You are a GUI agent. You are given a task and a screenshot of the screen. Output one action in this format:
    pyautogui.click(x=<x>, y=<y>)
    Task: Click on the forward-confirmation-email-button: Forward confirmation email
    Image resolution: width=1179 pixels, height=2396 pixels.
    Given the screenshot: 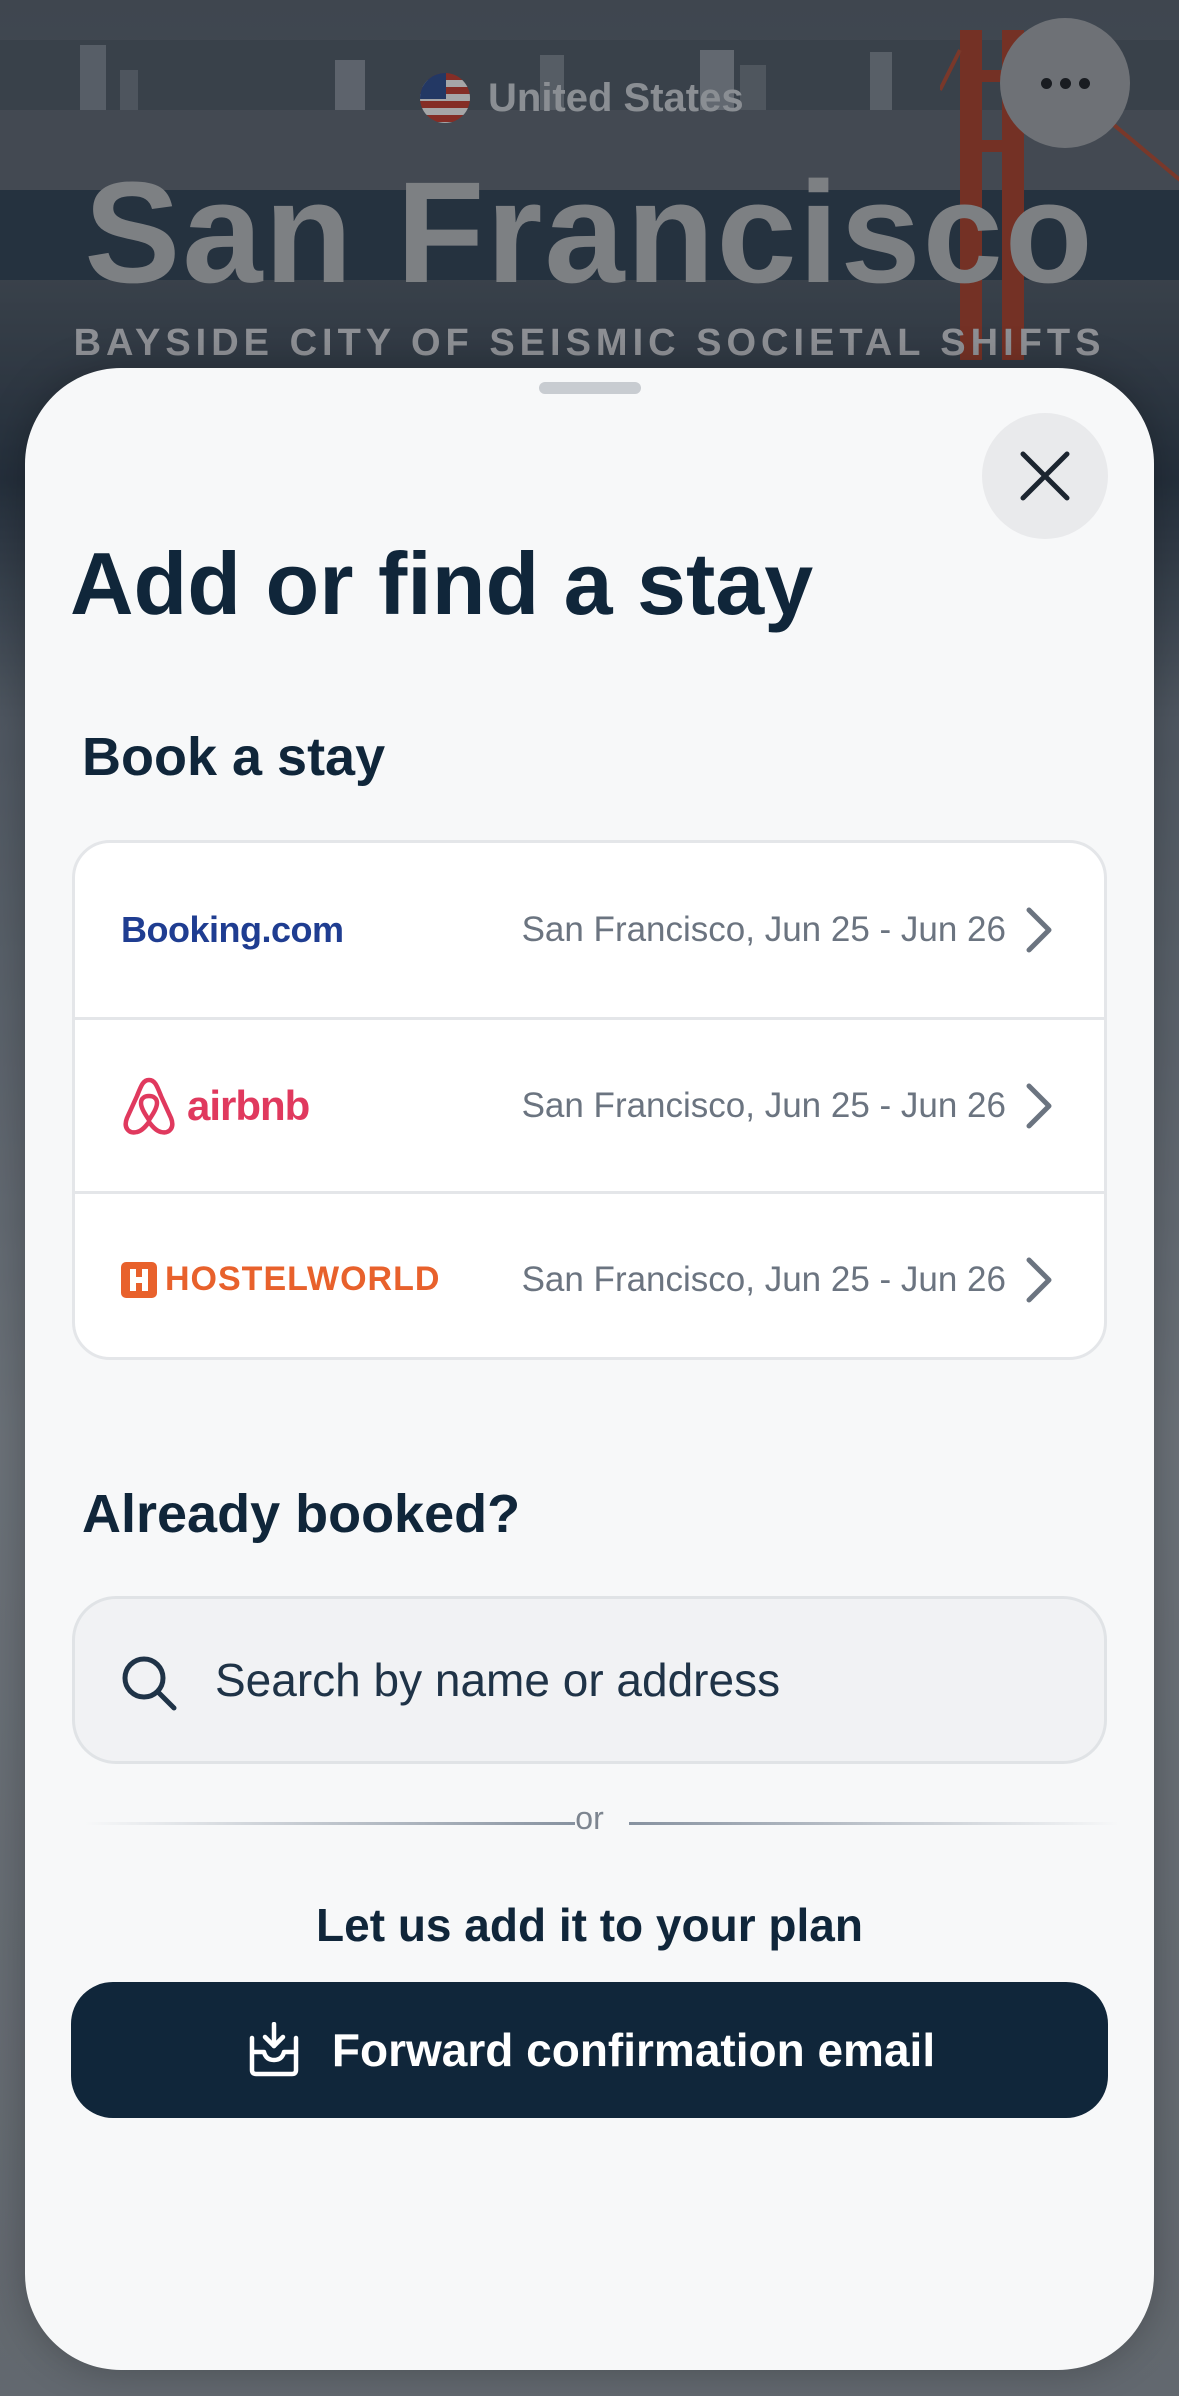 What is the action you would take?
    pyautogui.click(x=589, y=2050)
    